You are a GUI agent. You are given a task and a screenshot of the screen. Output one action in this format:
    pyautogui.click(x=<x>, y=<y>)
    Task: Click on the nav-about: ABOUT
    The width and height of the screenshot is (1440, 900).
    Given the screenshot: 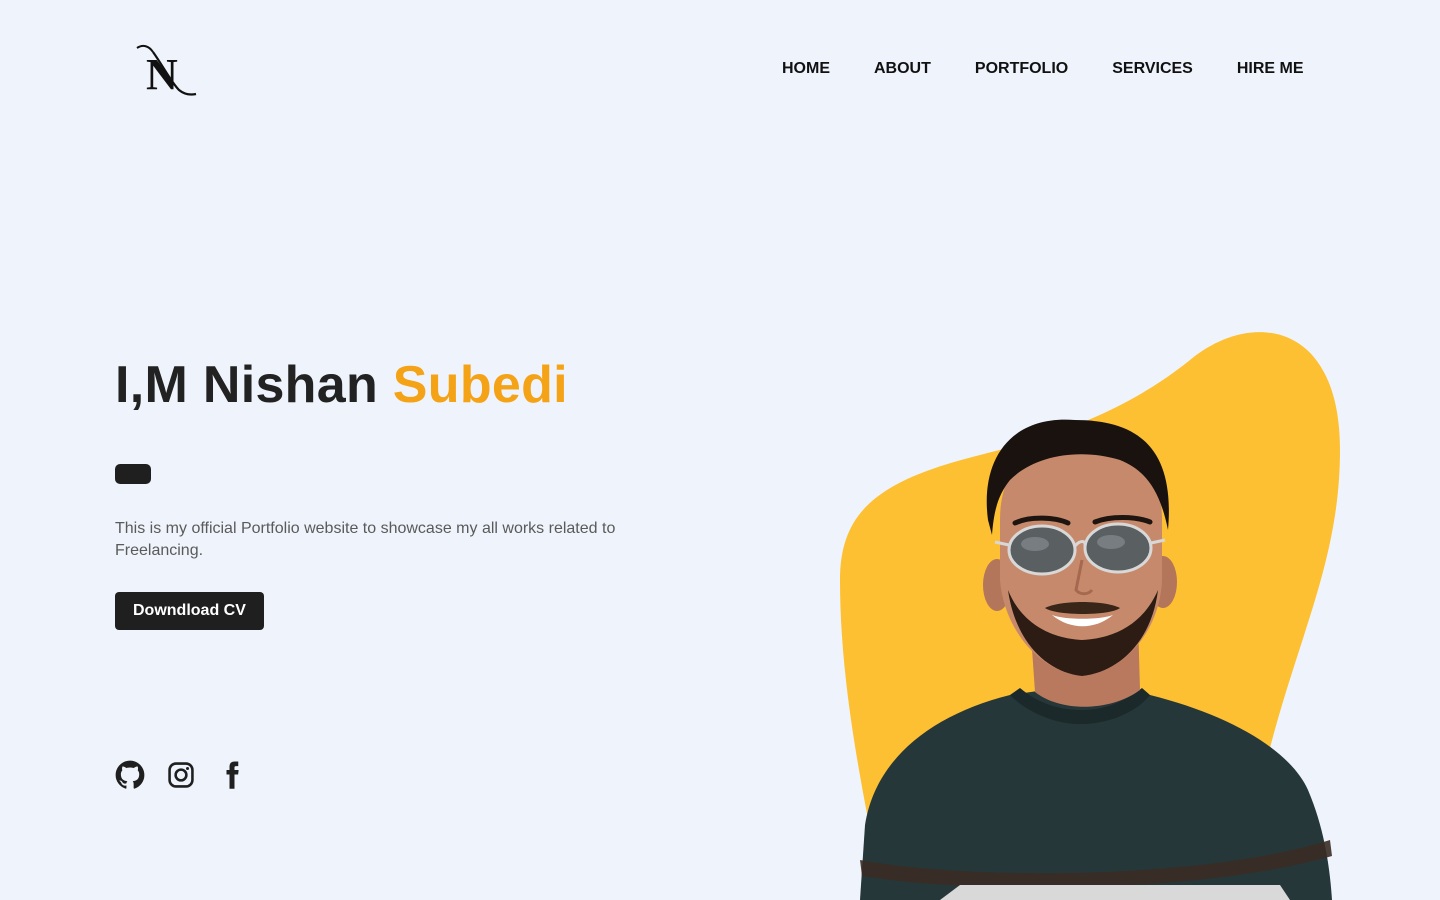 What is the action you would take?
    pyautogui.click(x=902, y=69)
    